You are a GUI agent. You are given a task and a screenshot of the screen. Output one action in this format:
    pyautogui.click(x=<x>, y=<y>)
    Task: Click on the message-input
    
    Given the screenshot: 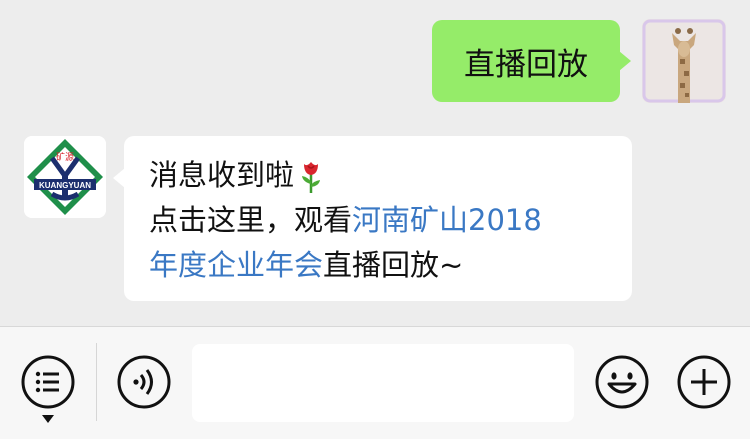 What is the action you would take?
    pyautogui.click(x=383, y=383)
    